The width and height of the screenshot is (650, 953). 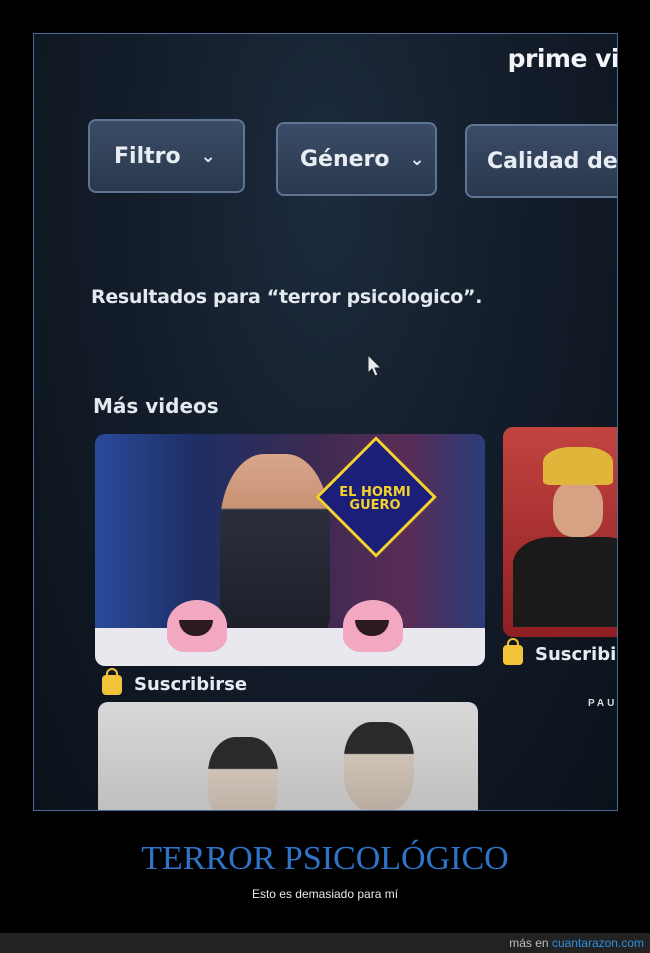 I want to click on meme-subtitle: Esto es demasiado para mí, so click(x=325, y=894).